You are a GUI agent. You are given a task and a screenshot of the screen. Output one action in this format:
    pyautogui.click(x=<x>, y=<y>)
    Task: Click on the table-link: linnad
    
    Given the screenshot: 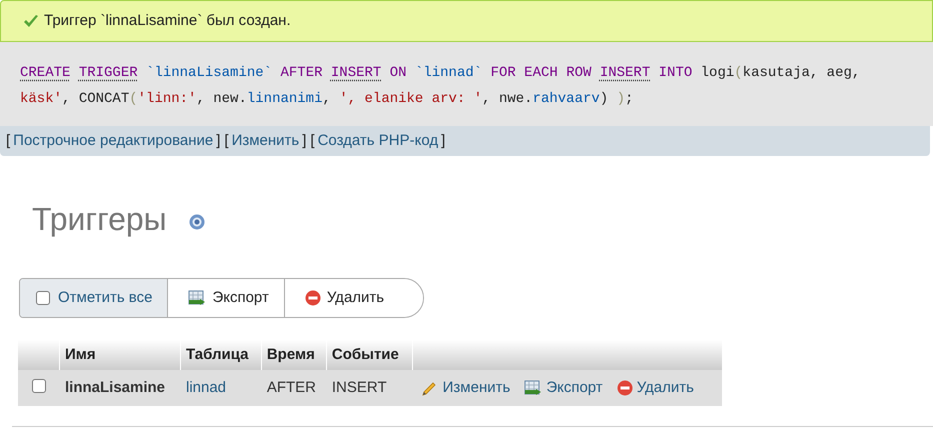 What is the action you would take?
    pyautogui.click(x=206, y=387)
    